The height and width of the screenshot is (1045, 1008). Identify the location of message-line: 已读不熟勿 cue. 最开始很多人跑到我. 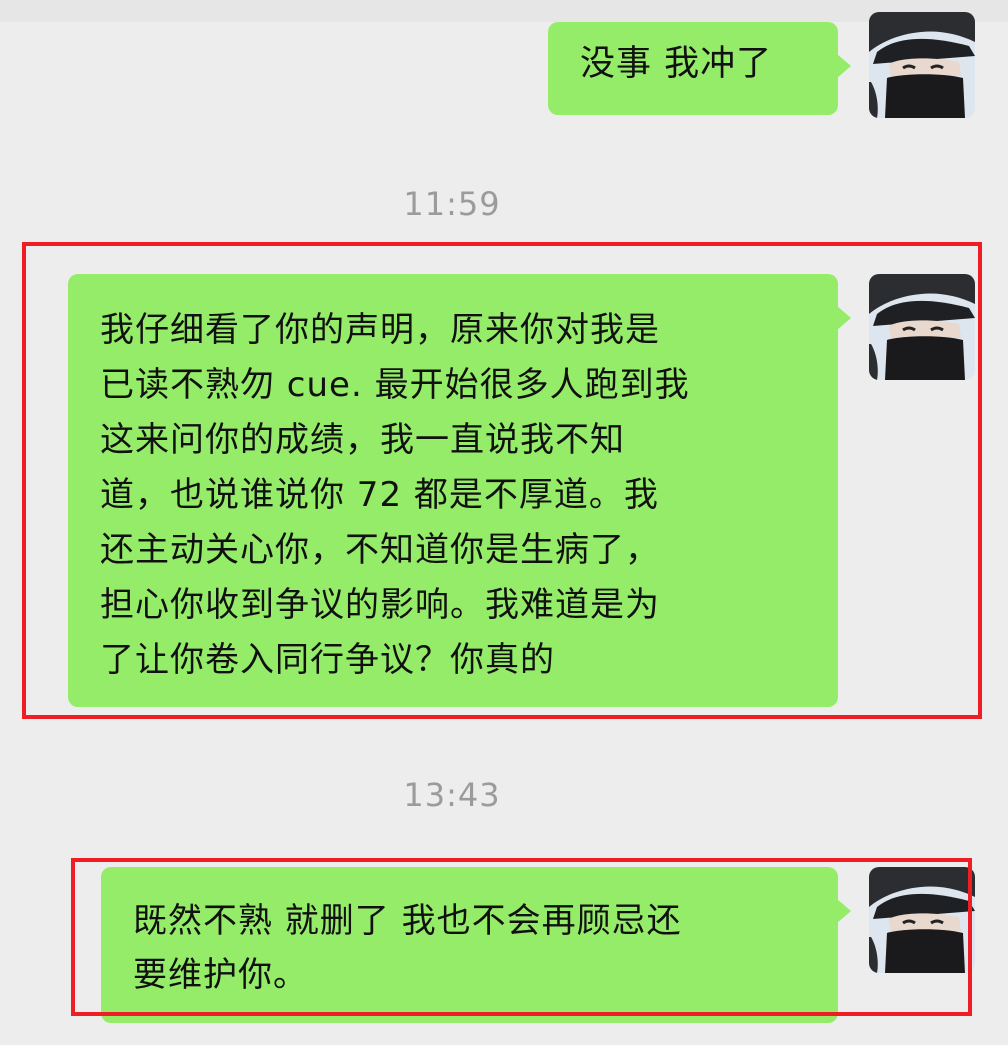
(395, 385).